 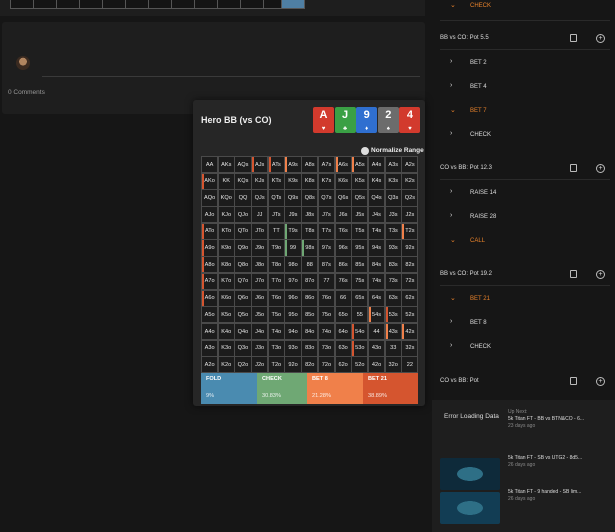 I want to click on hand-cell: Q6o, so click(x=243, y=298).